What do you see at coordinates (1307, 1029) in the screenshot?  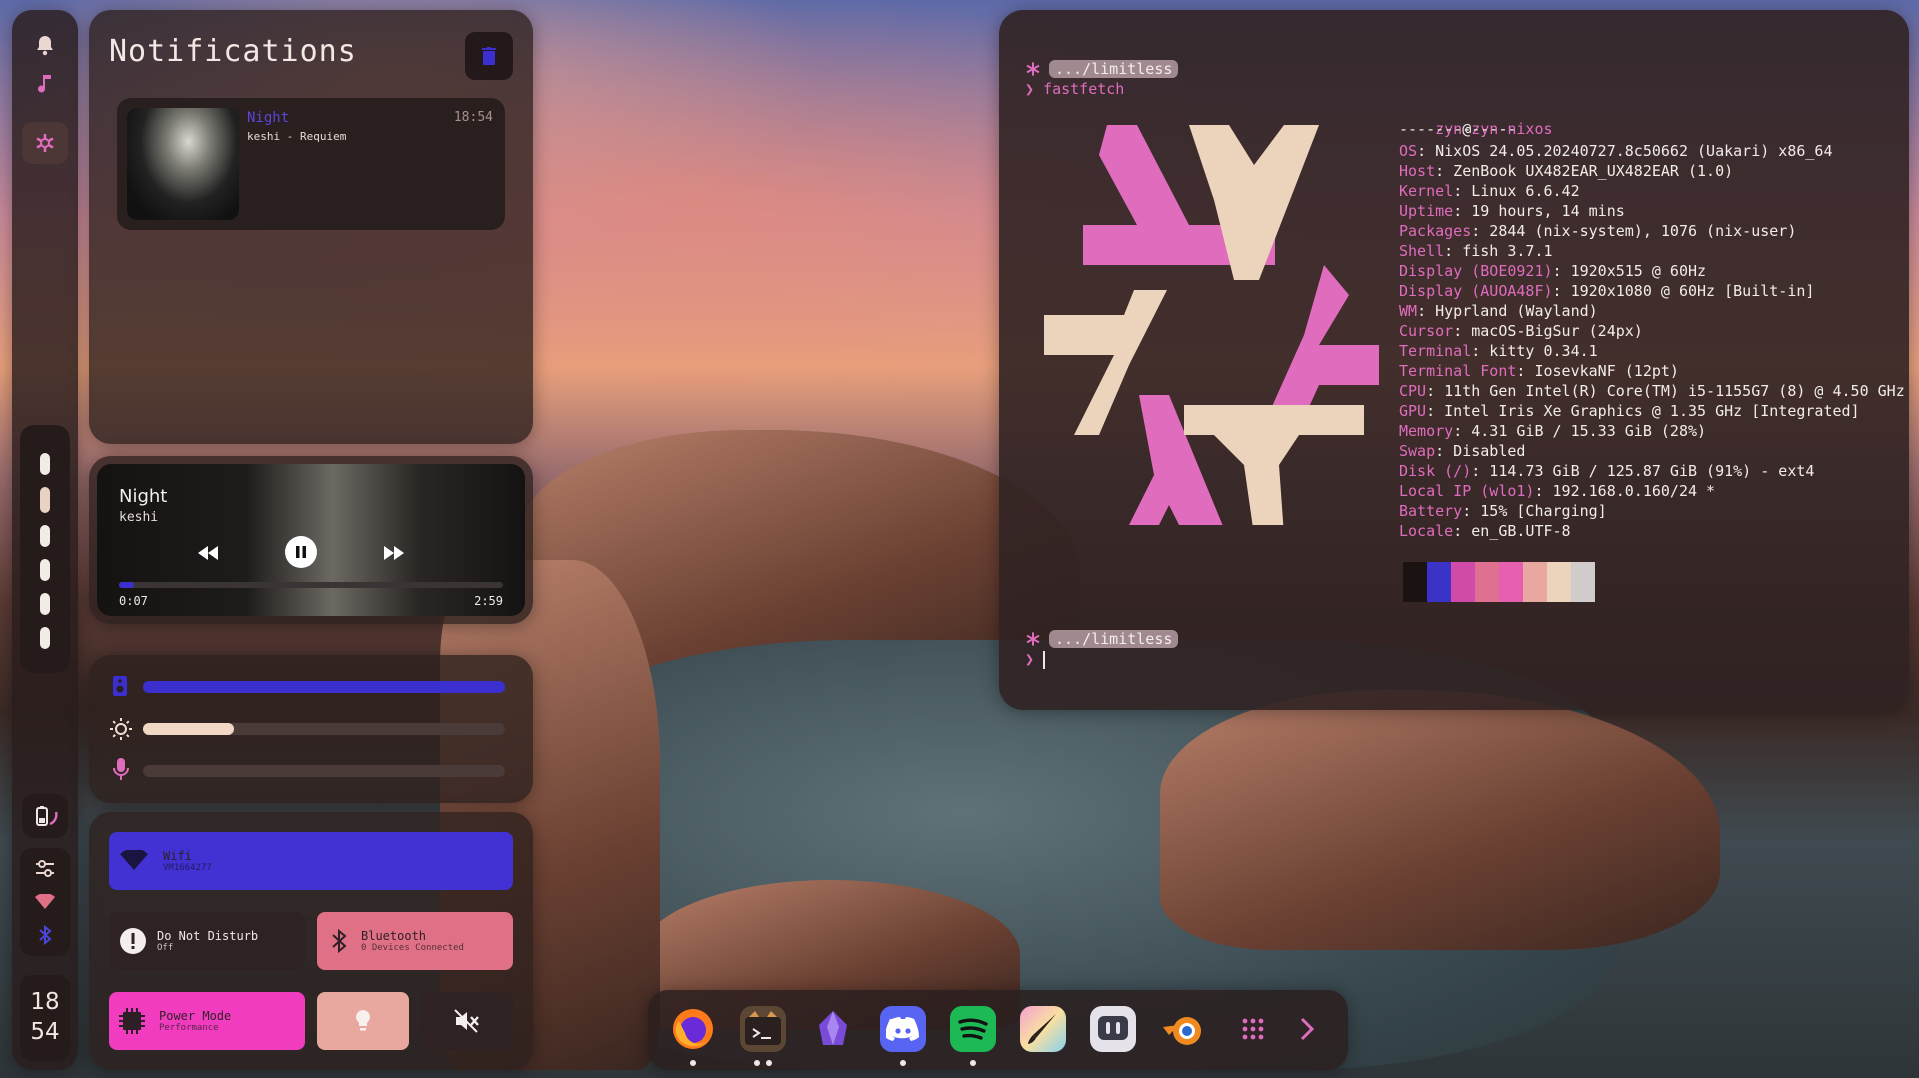 I see `dock-expand-button` at bounding box center [1307, 1029].